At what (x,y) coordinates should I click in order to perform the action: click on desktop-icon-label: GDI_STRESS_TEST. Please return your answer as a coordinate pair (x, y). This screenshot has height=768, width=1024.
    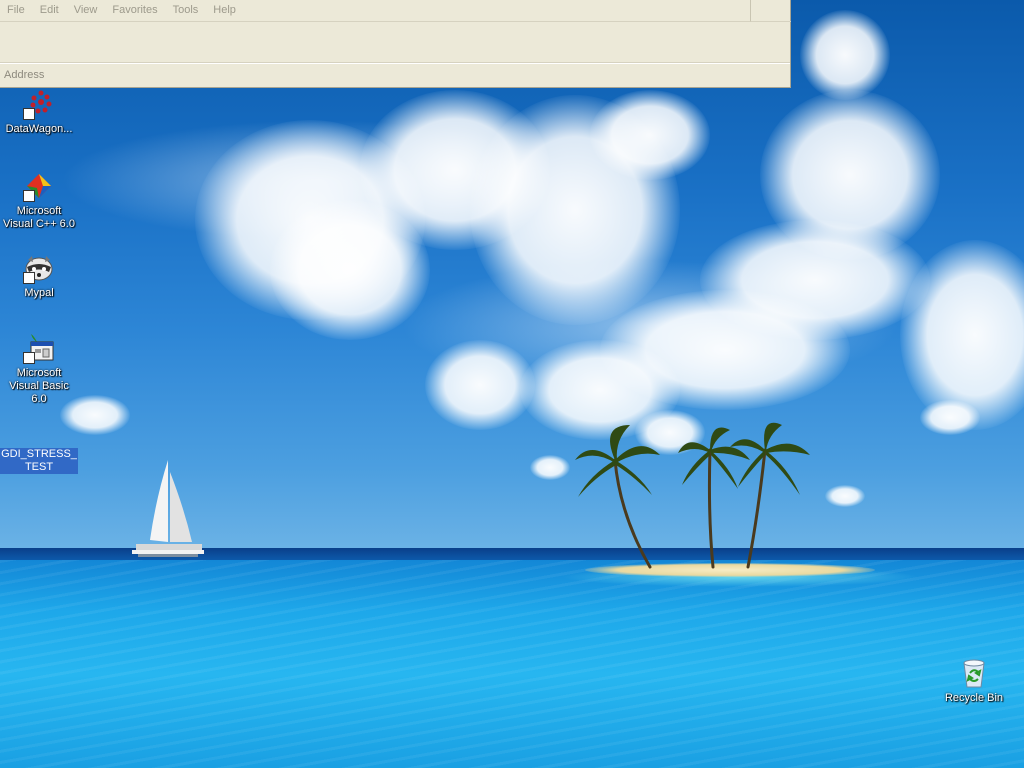
    Looking at the image, I should click on (39, 461).